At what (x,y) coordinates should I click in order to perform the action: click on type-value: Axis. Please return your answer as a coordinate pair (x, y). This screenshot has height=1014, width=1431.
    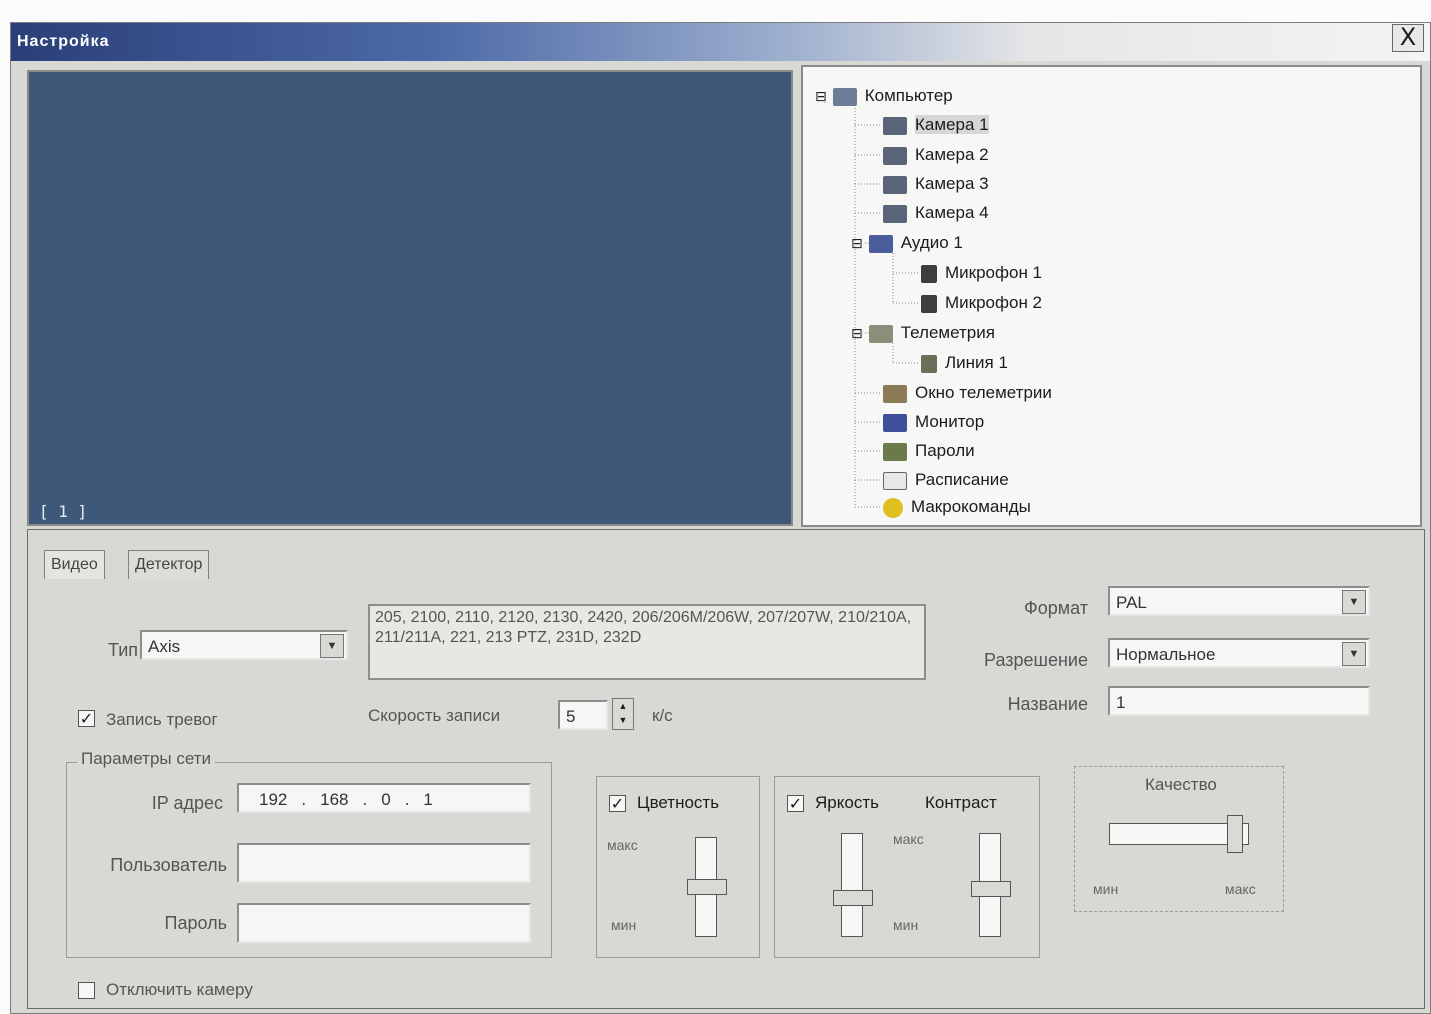
    Looking at the image, I should click on (164, 646).